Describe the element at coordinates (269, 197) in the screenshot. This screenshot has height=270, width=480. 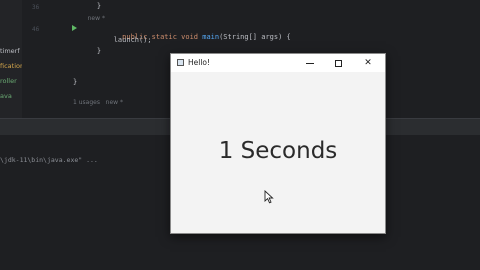
I see `mouse-cursor-icon` at that location.